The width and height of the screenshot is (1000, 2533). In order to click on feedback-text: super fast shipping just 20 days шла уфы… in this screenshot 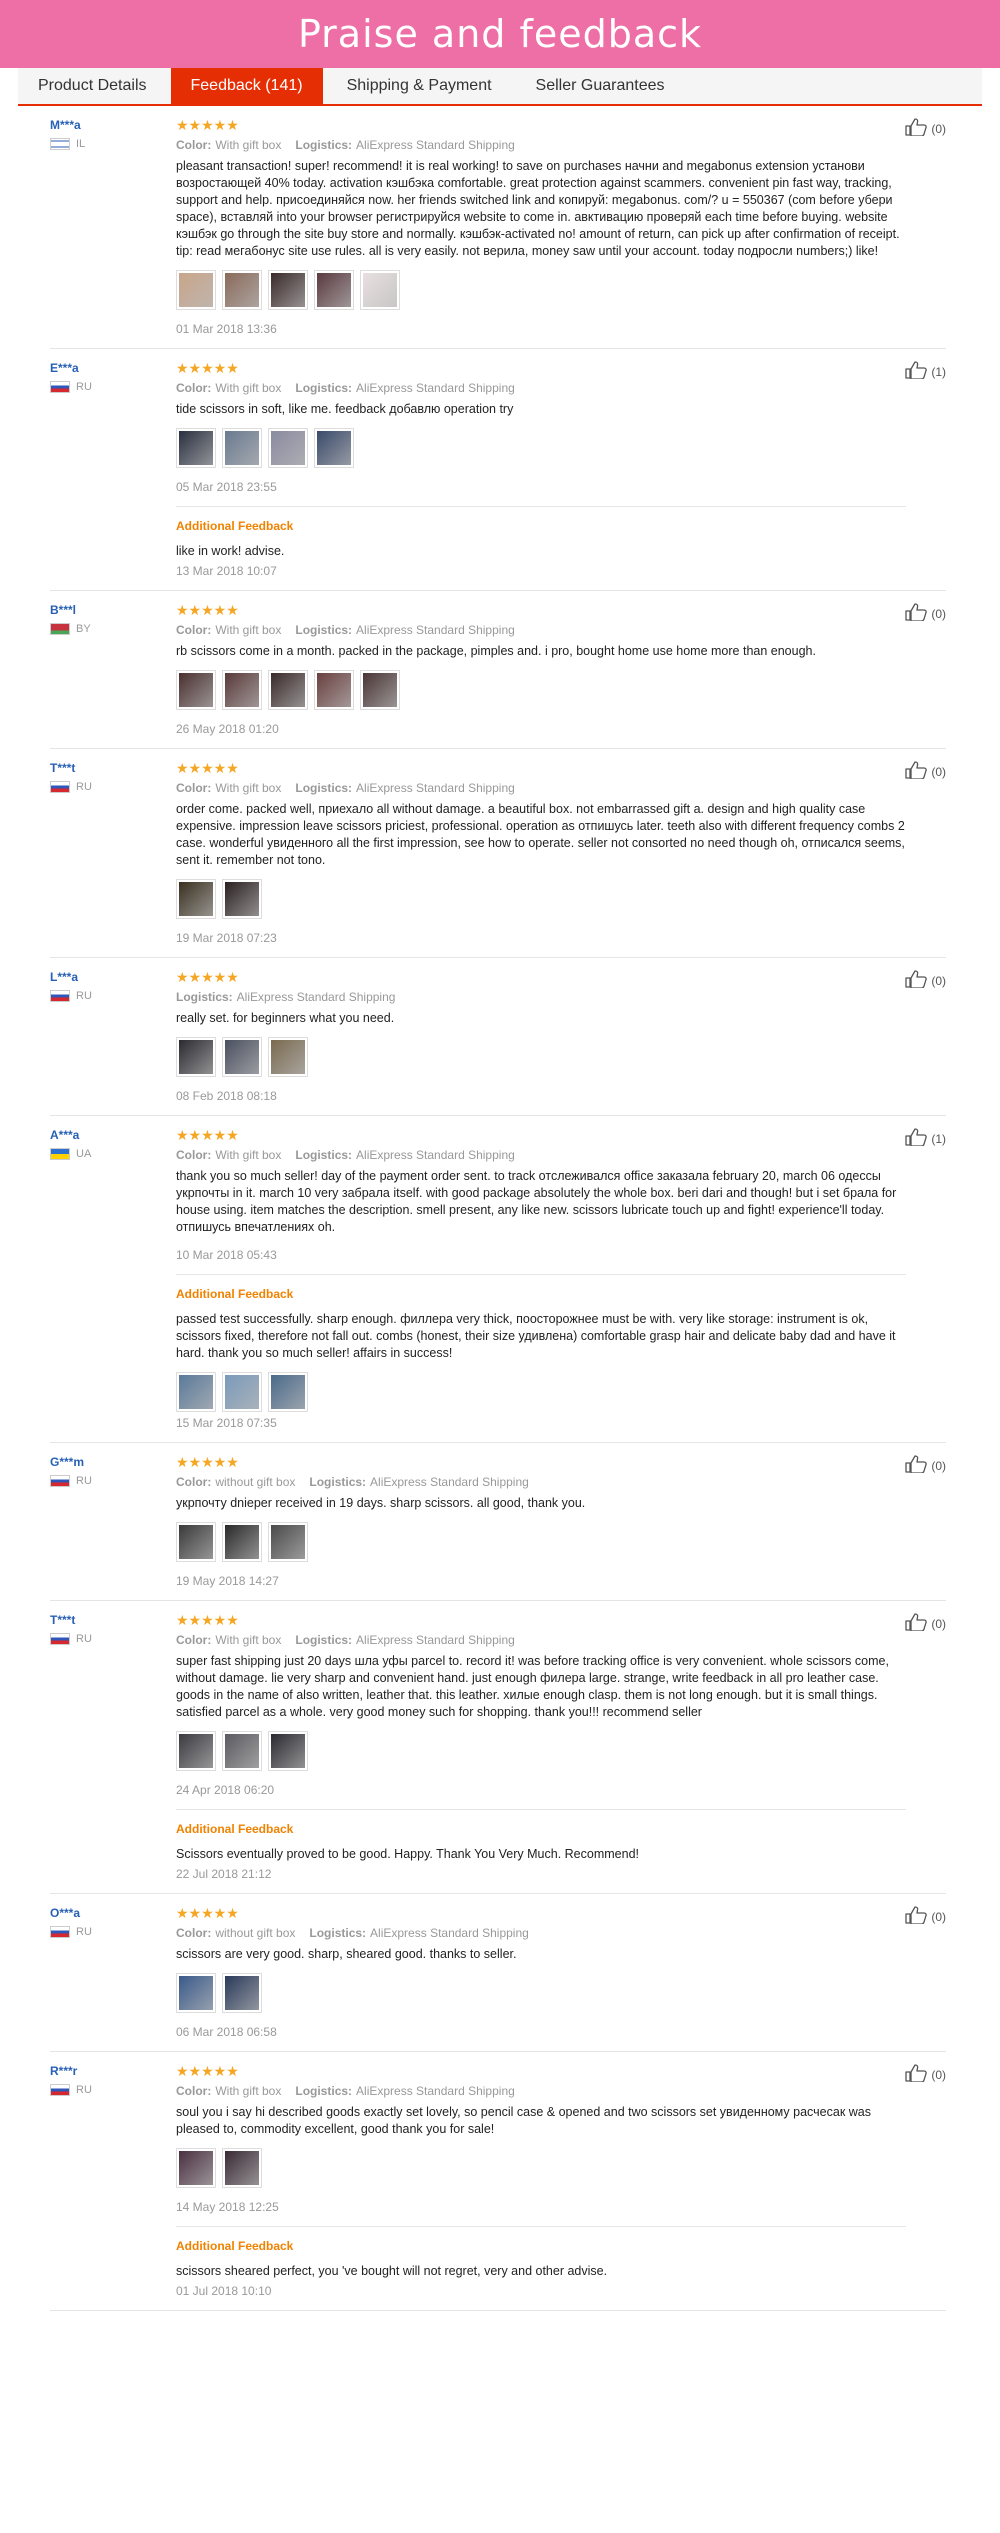, I will do `click(532, 1686)`.